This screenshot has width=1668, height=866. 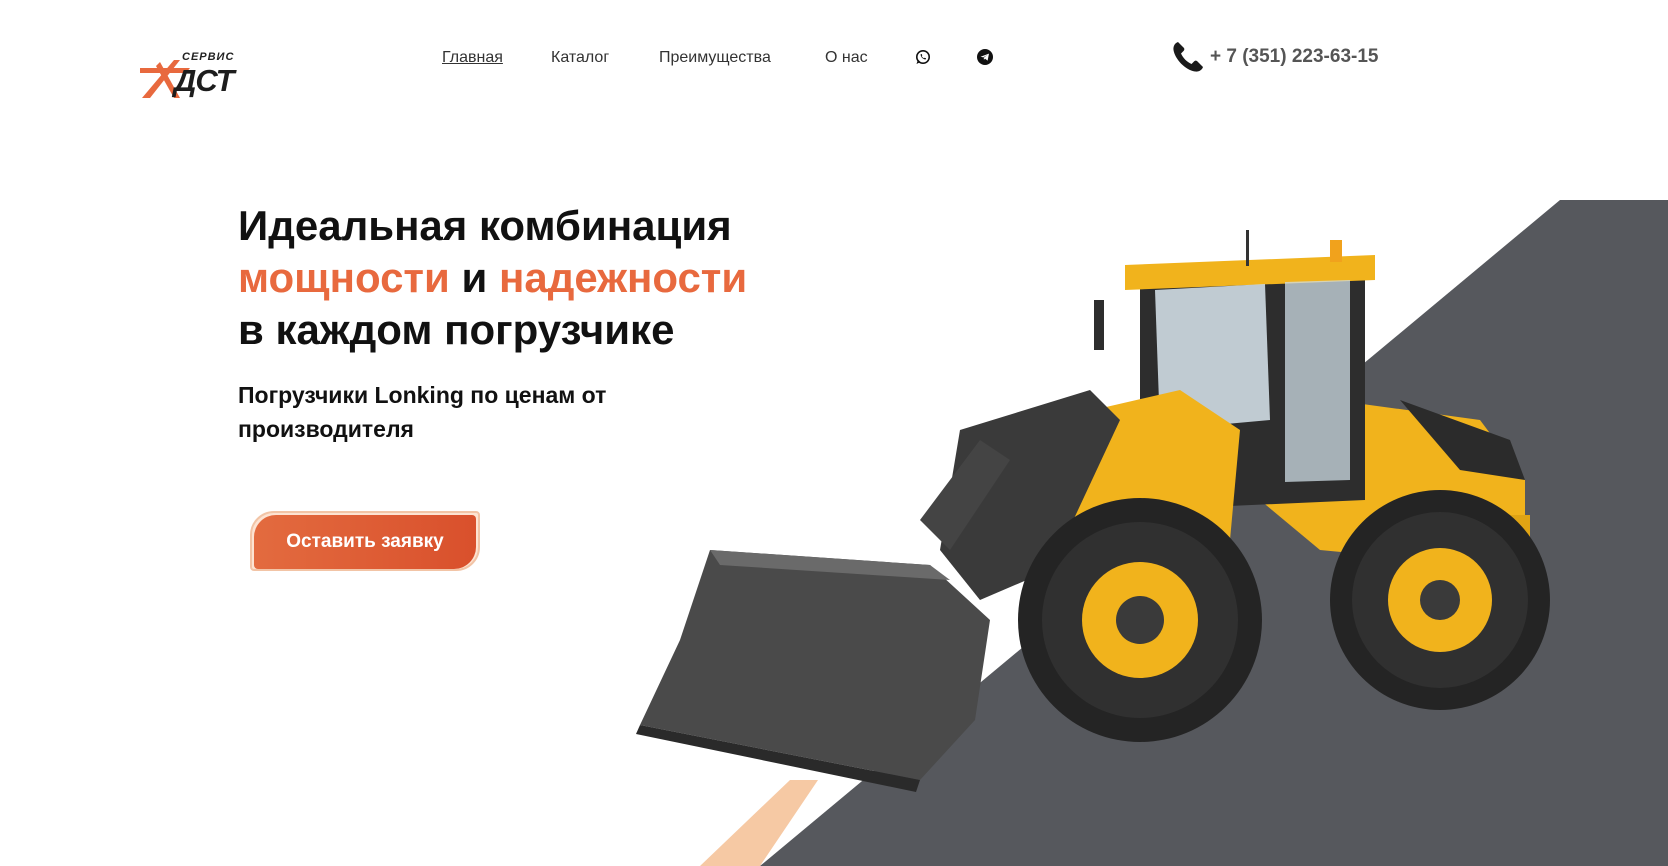 I want to click on phone-number: + 7 (351) 223-63-15, so click(x=1294, y=56).